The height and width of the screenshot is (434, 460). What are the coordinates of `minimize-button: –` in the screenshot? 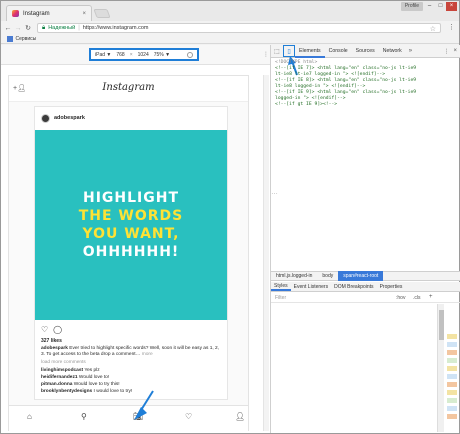 It's located at (429, 6).